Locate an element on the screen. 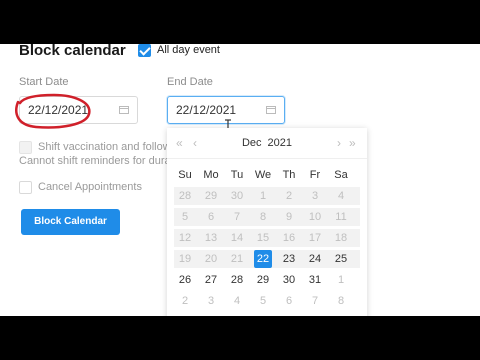  annotation-circle is located at coordinates (53, 111).